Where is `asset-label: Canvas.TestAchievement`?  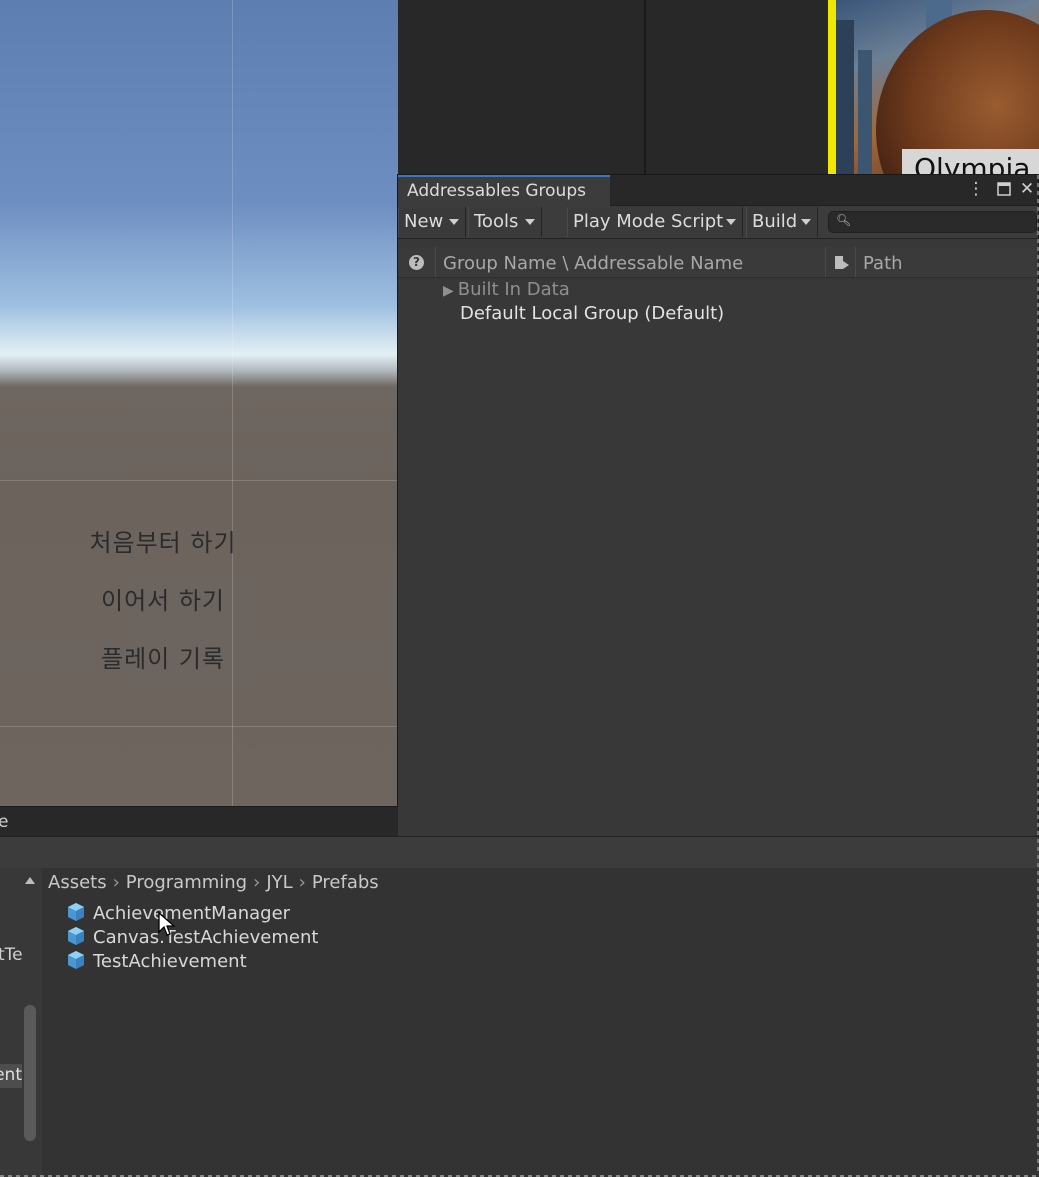 asset-label: Canvas.TestAchievement is located at coordinates (206, 937).